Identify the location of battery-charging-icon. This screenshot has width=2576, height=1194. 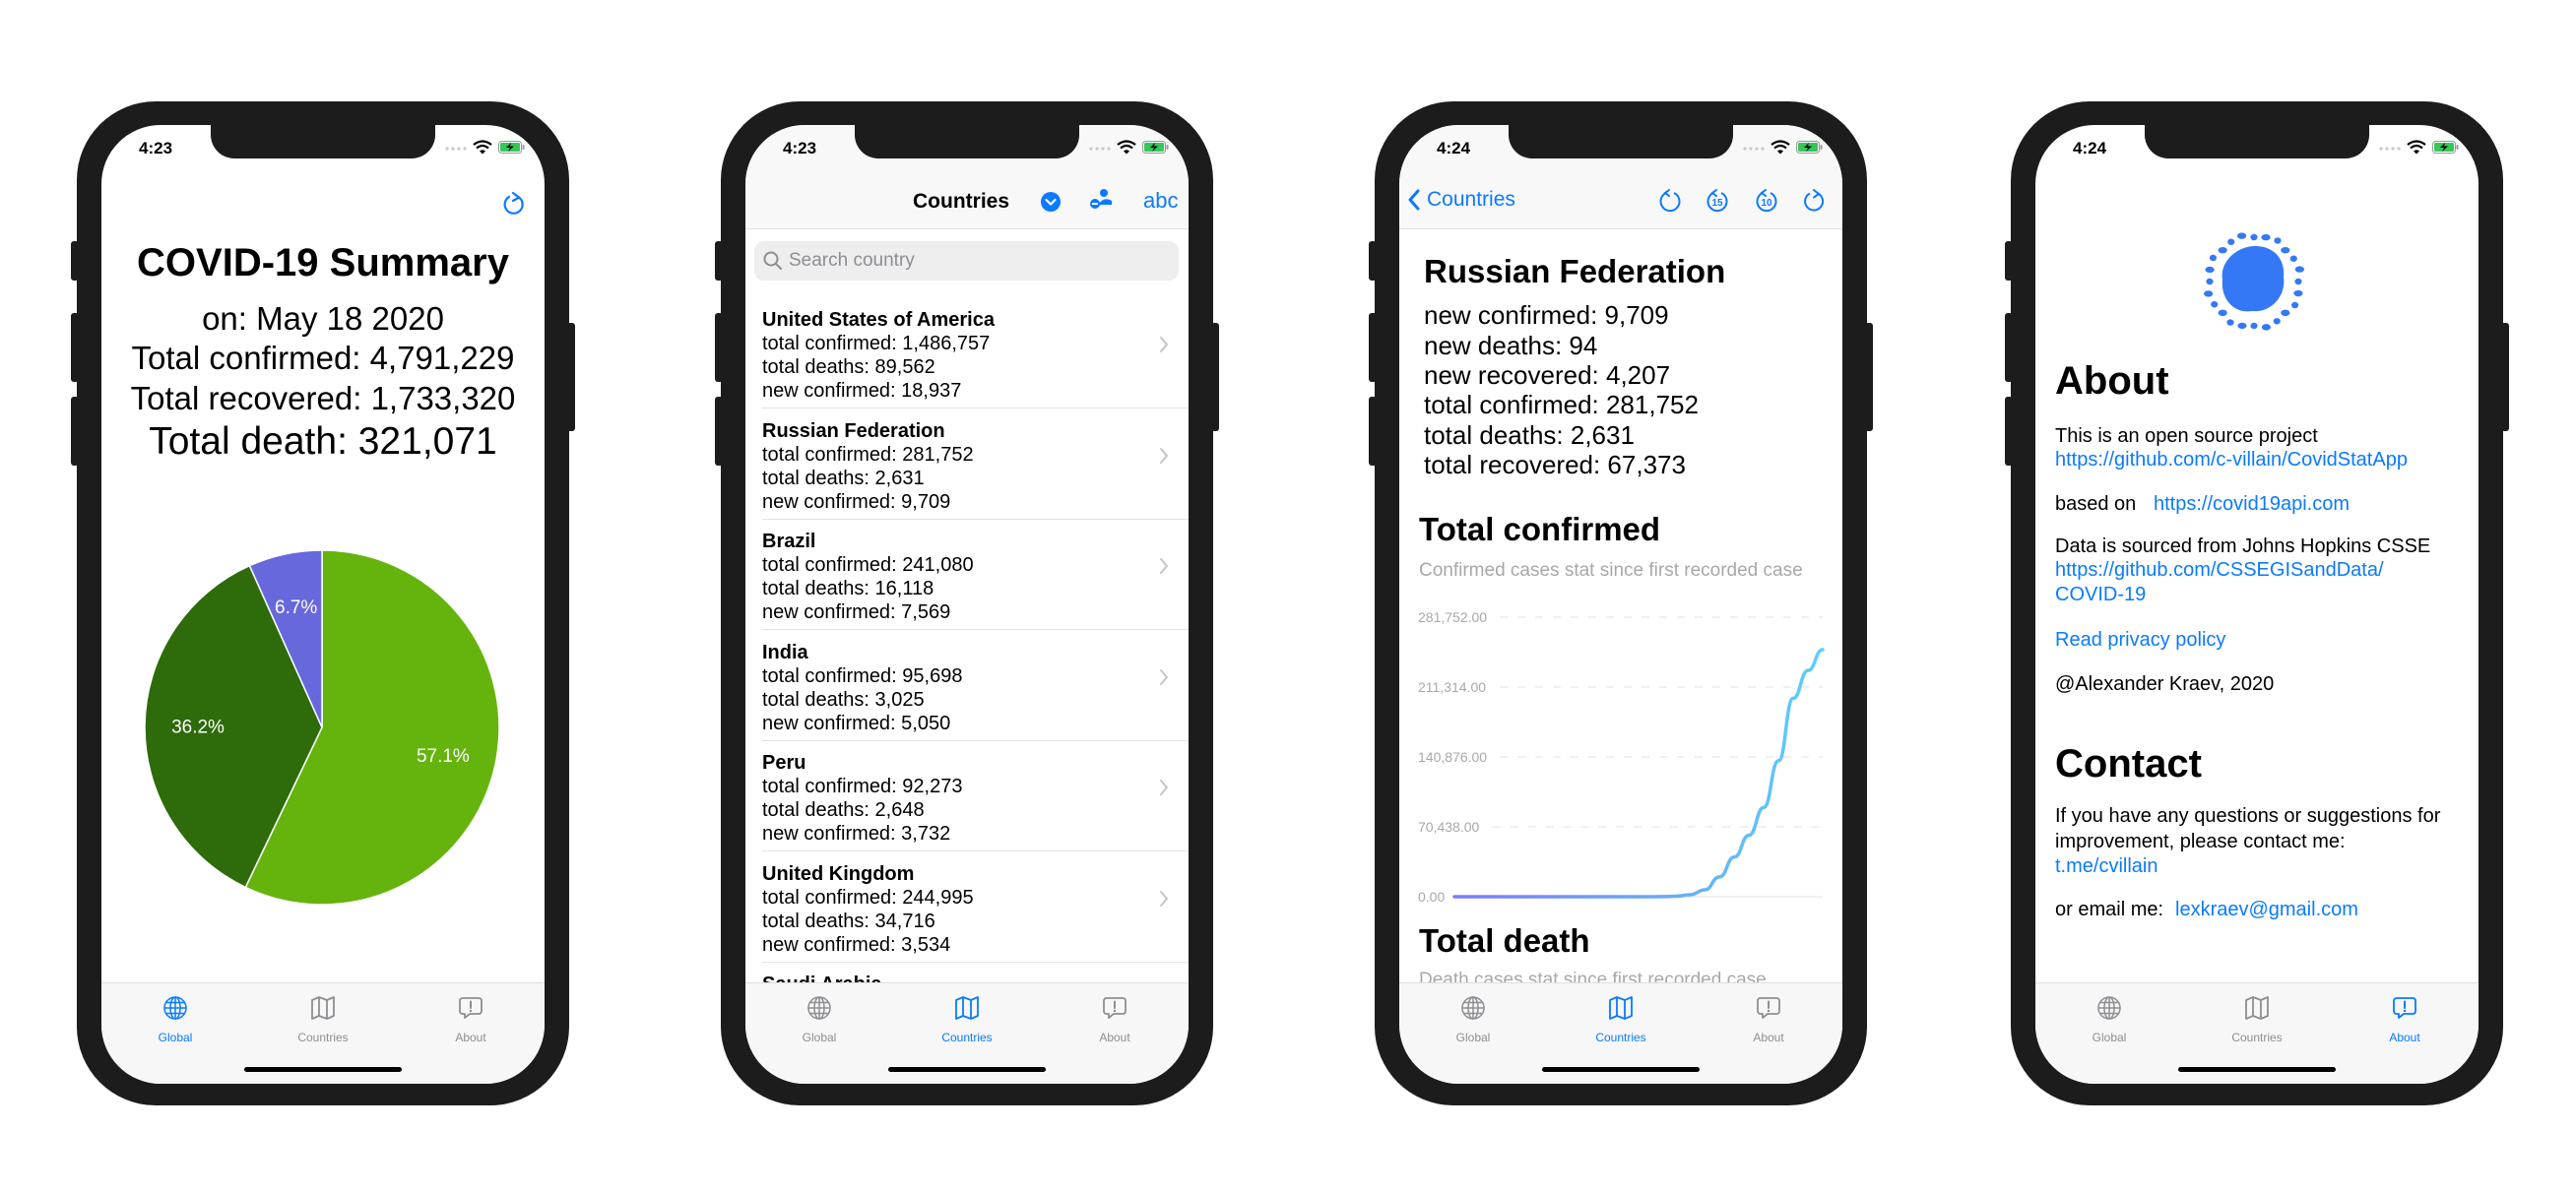
(1155, 148).